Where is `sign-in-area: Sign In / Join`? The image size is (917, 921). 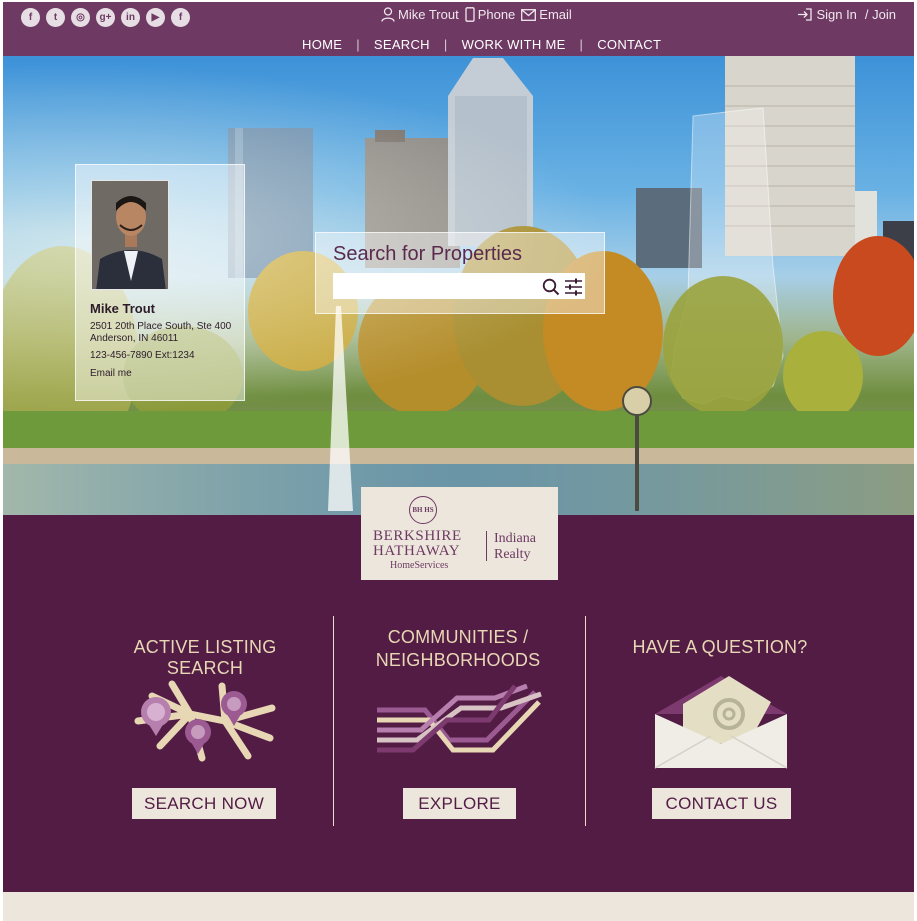 sign-in-area: Sign In / Join is located at coordinates (846, 14).